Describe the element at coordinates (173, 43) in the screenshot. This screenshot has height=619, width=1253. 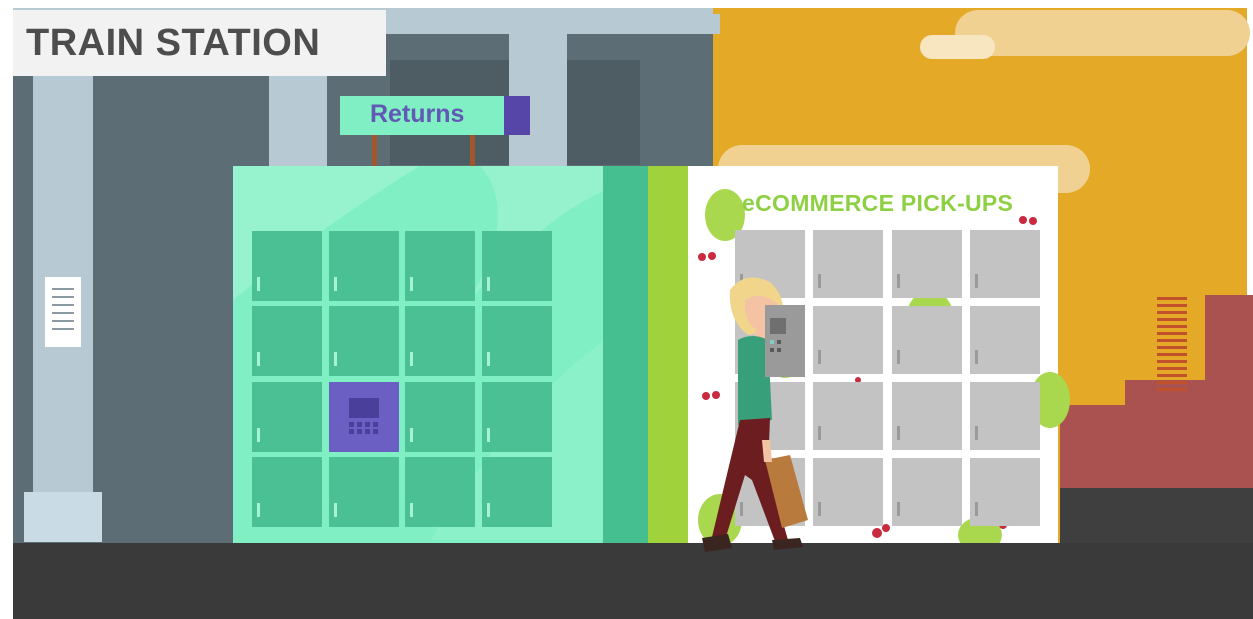
I see `station-title: TRAIN STATION` at that location.